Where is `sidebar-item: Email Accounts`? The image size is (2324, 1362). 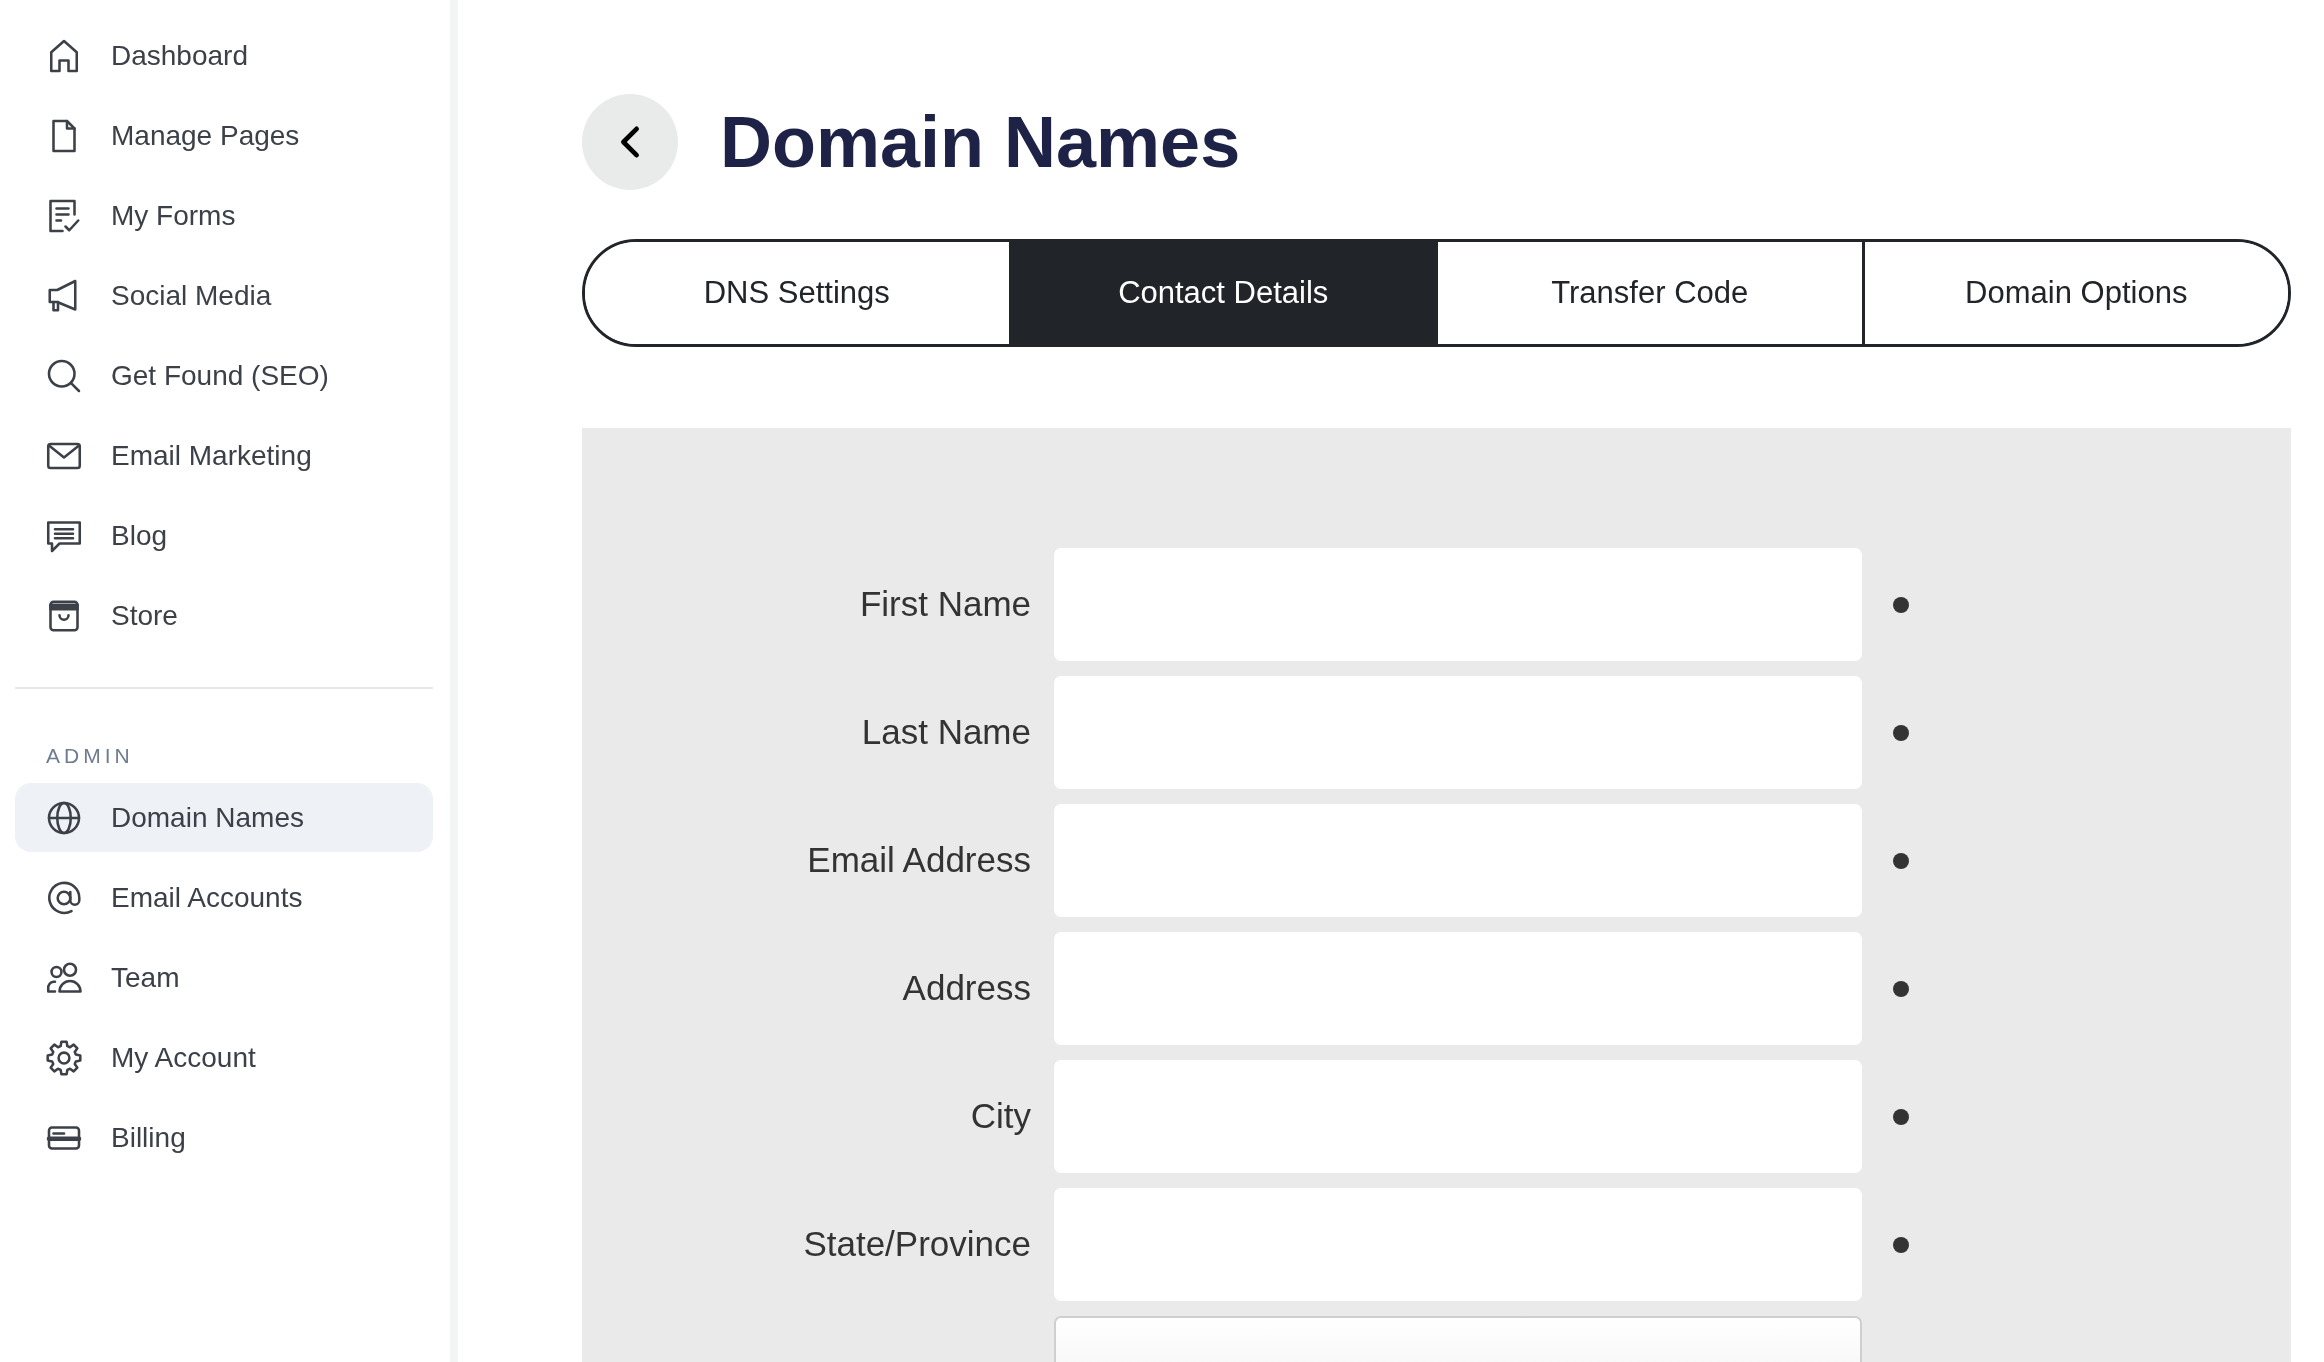 sidebar-item: Email Accounts is located at coordinates (224, 897).